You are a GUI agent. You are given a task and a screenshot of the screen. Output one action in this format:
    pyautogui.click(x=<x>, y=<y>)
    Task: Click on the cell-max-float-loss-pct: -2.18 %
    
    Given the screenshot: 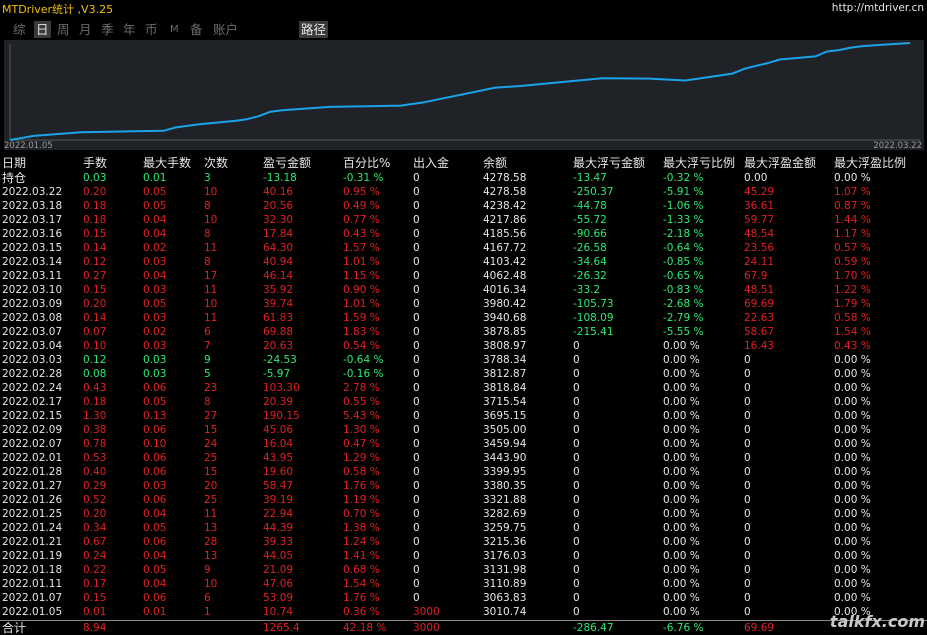 What is the action you would take?
    pyautogui.click(x=683, y=234)
    